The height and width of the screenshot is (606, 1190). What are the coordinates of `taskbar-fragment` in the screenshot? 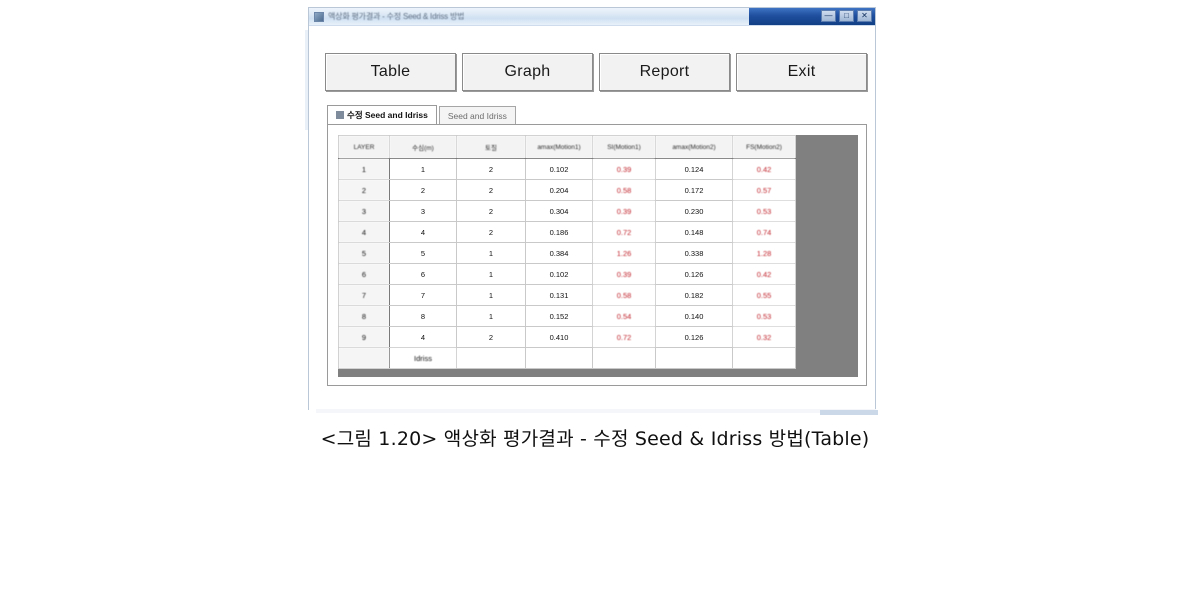 It's located at (849, 412).